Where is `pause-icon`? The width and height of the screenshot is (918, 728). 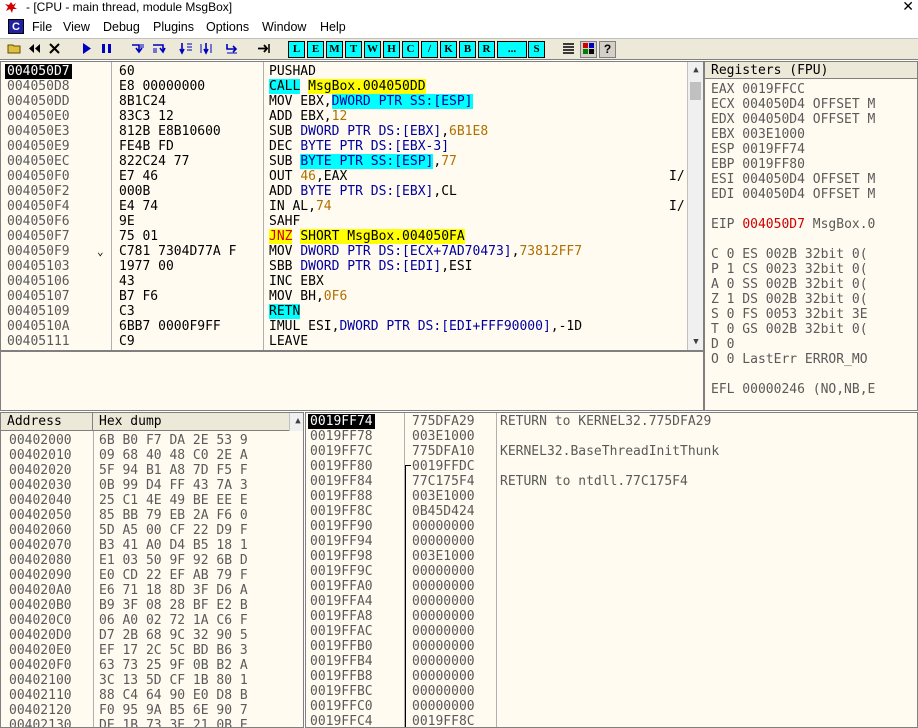
pause-icon is located at coordinates (106, 49).